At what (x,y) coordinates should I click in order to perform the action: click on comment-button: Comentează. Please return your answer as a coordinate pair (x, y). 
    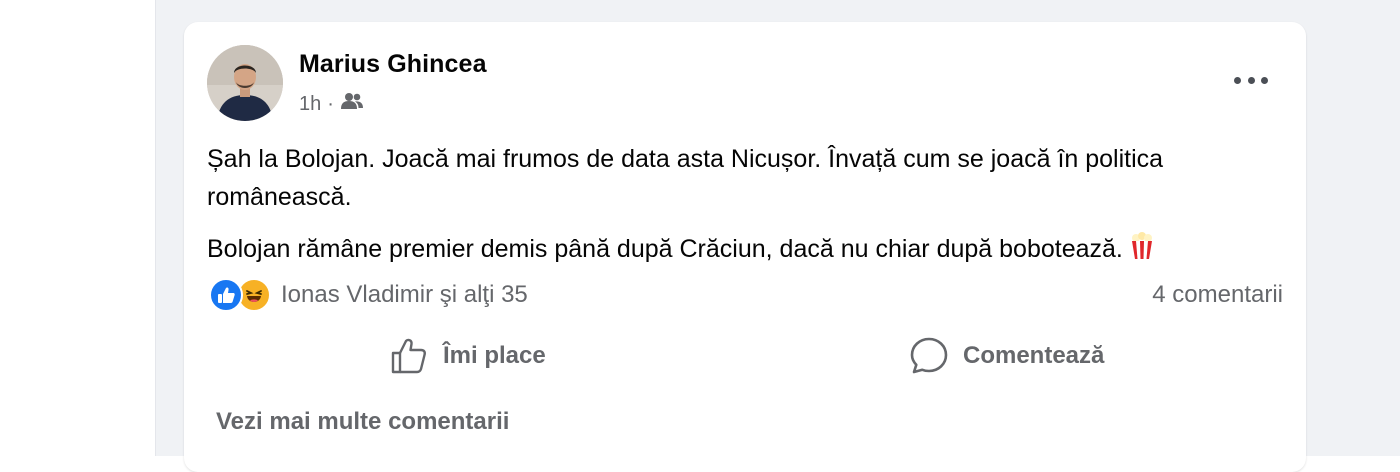
    Looking at the image, I should click on (1006, 356).